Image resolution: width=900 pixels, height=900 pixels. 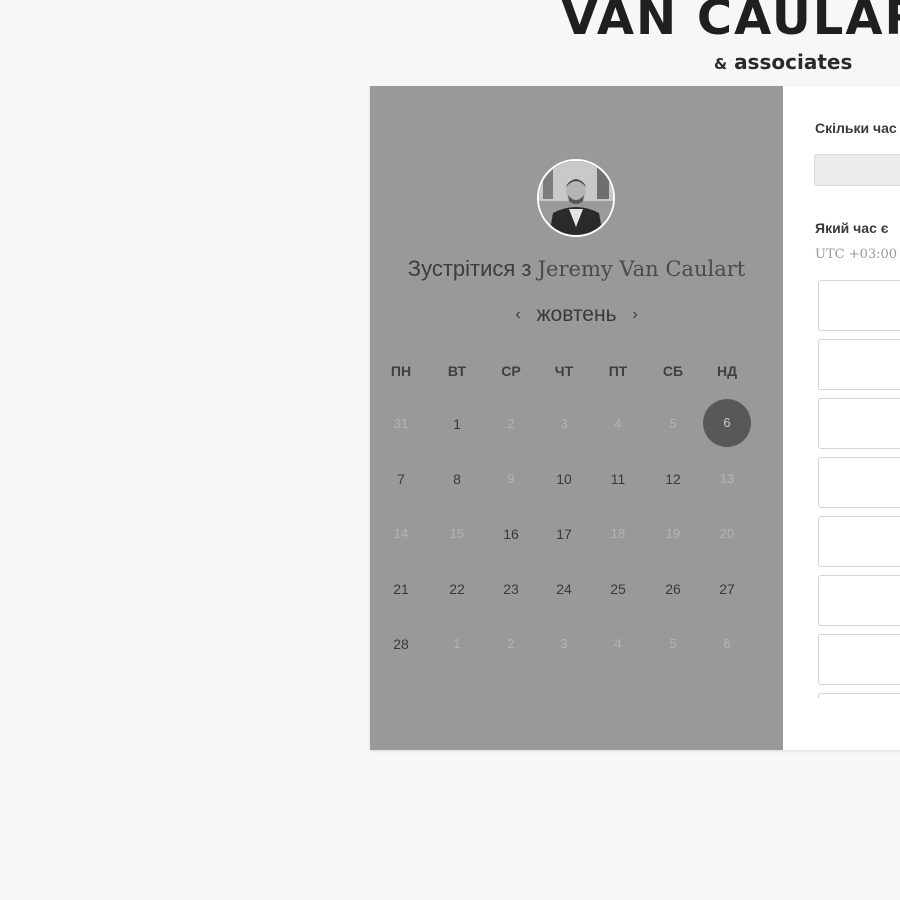 I want to click on selected-day: 6, so click(x=727, y=423).